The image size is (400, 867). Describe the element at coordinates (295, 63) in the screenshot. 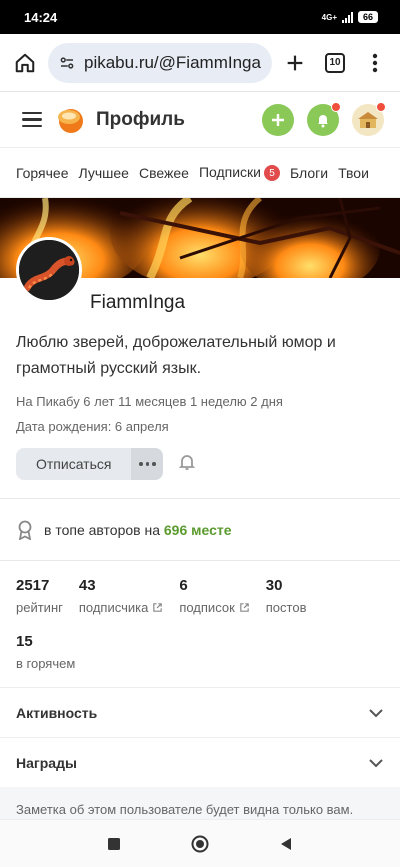

I see `new-tab-icon` at that location.